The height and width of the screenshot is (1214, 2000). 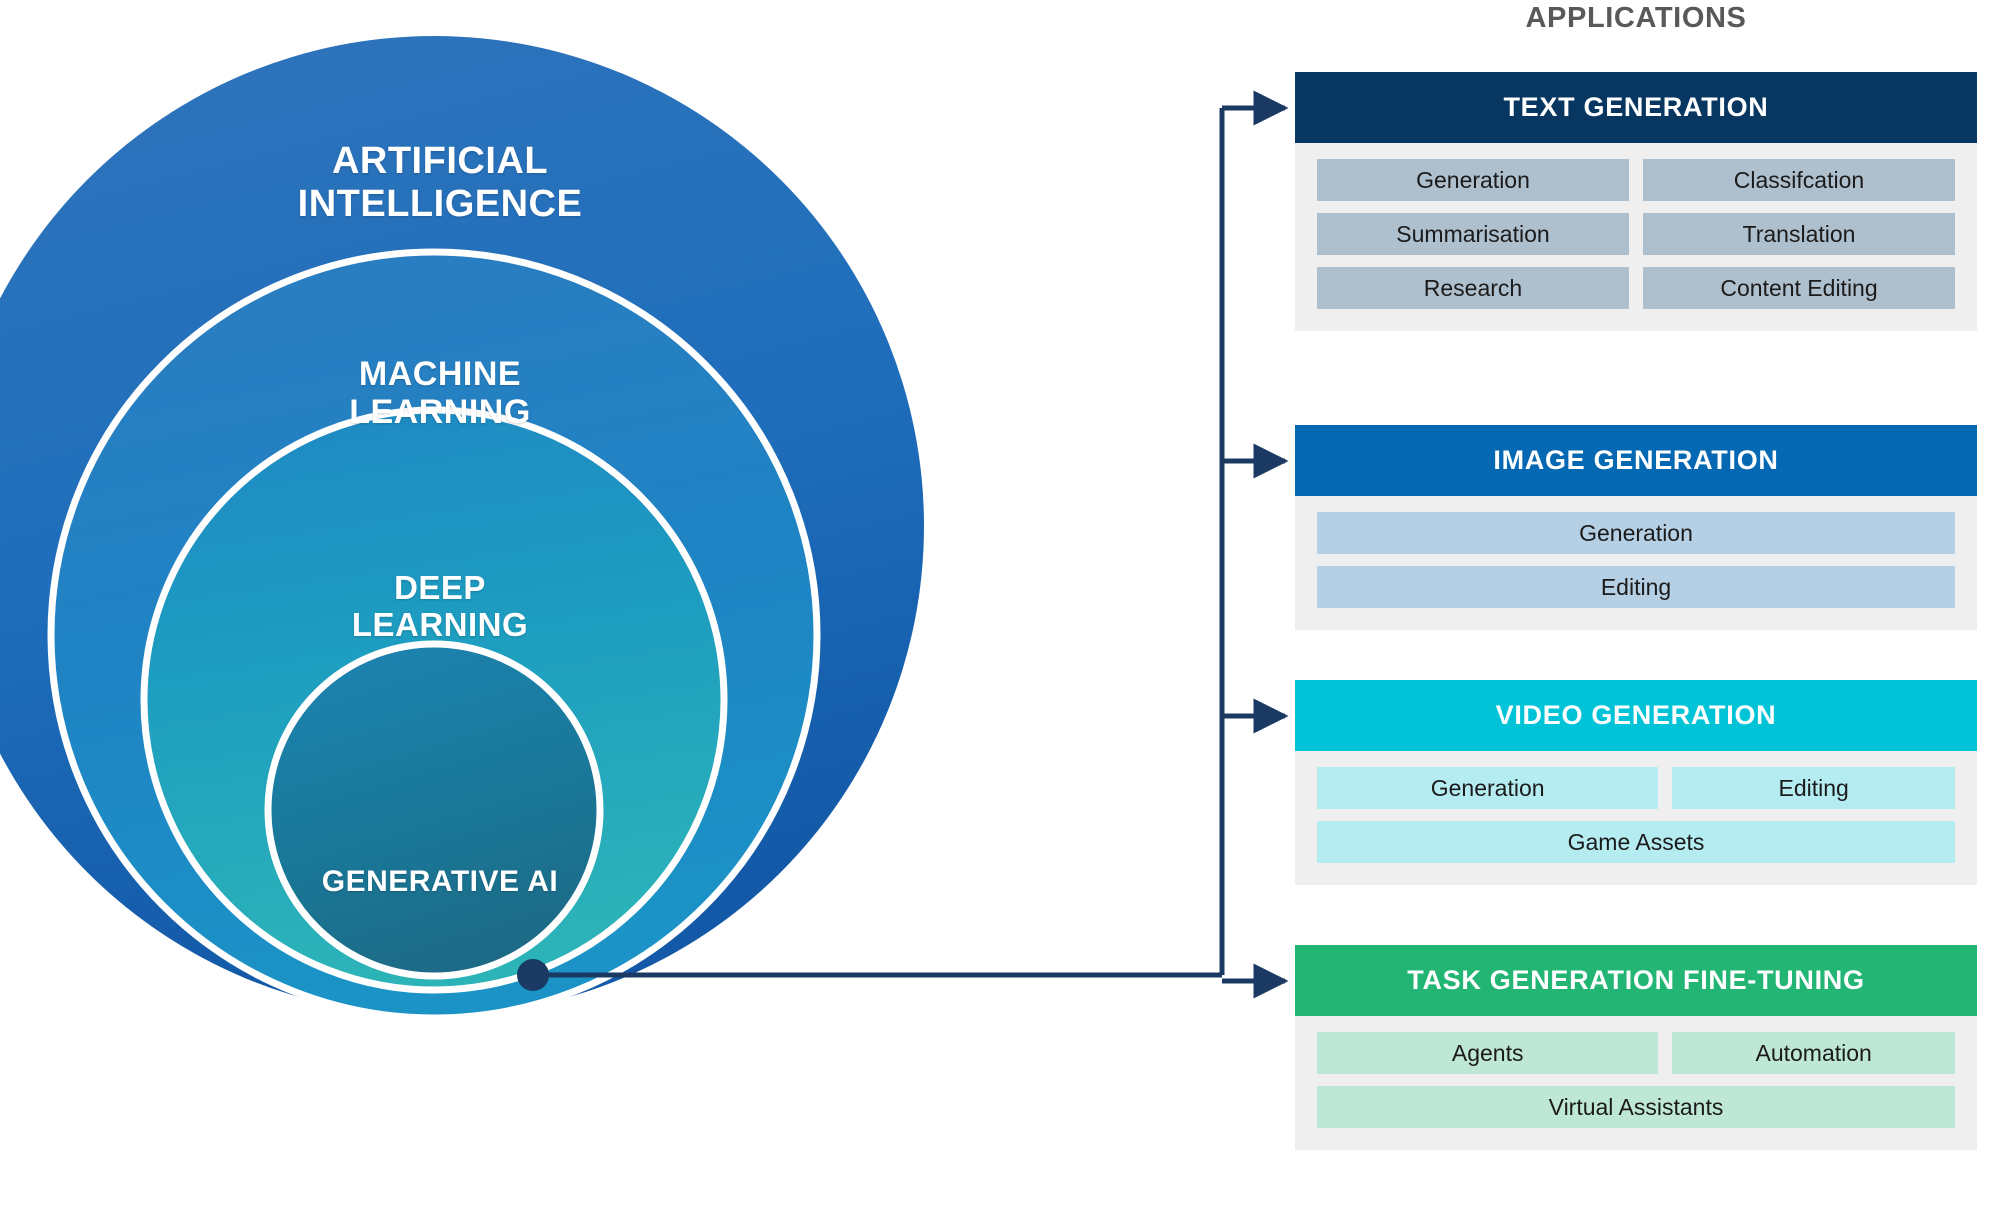 I want to click on chip-row: Research Content Editing, so click(x=1636, y=288).